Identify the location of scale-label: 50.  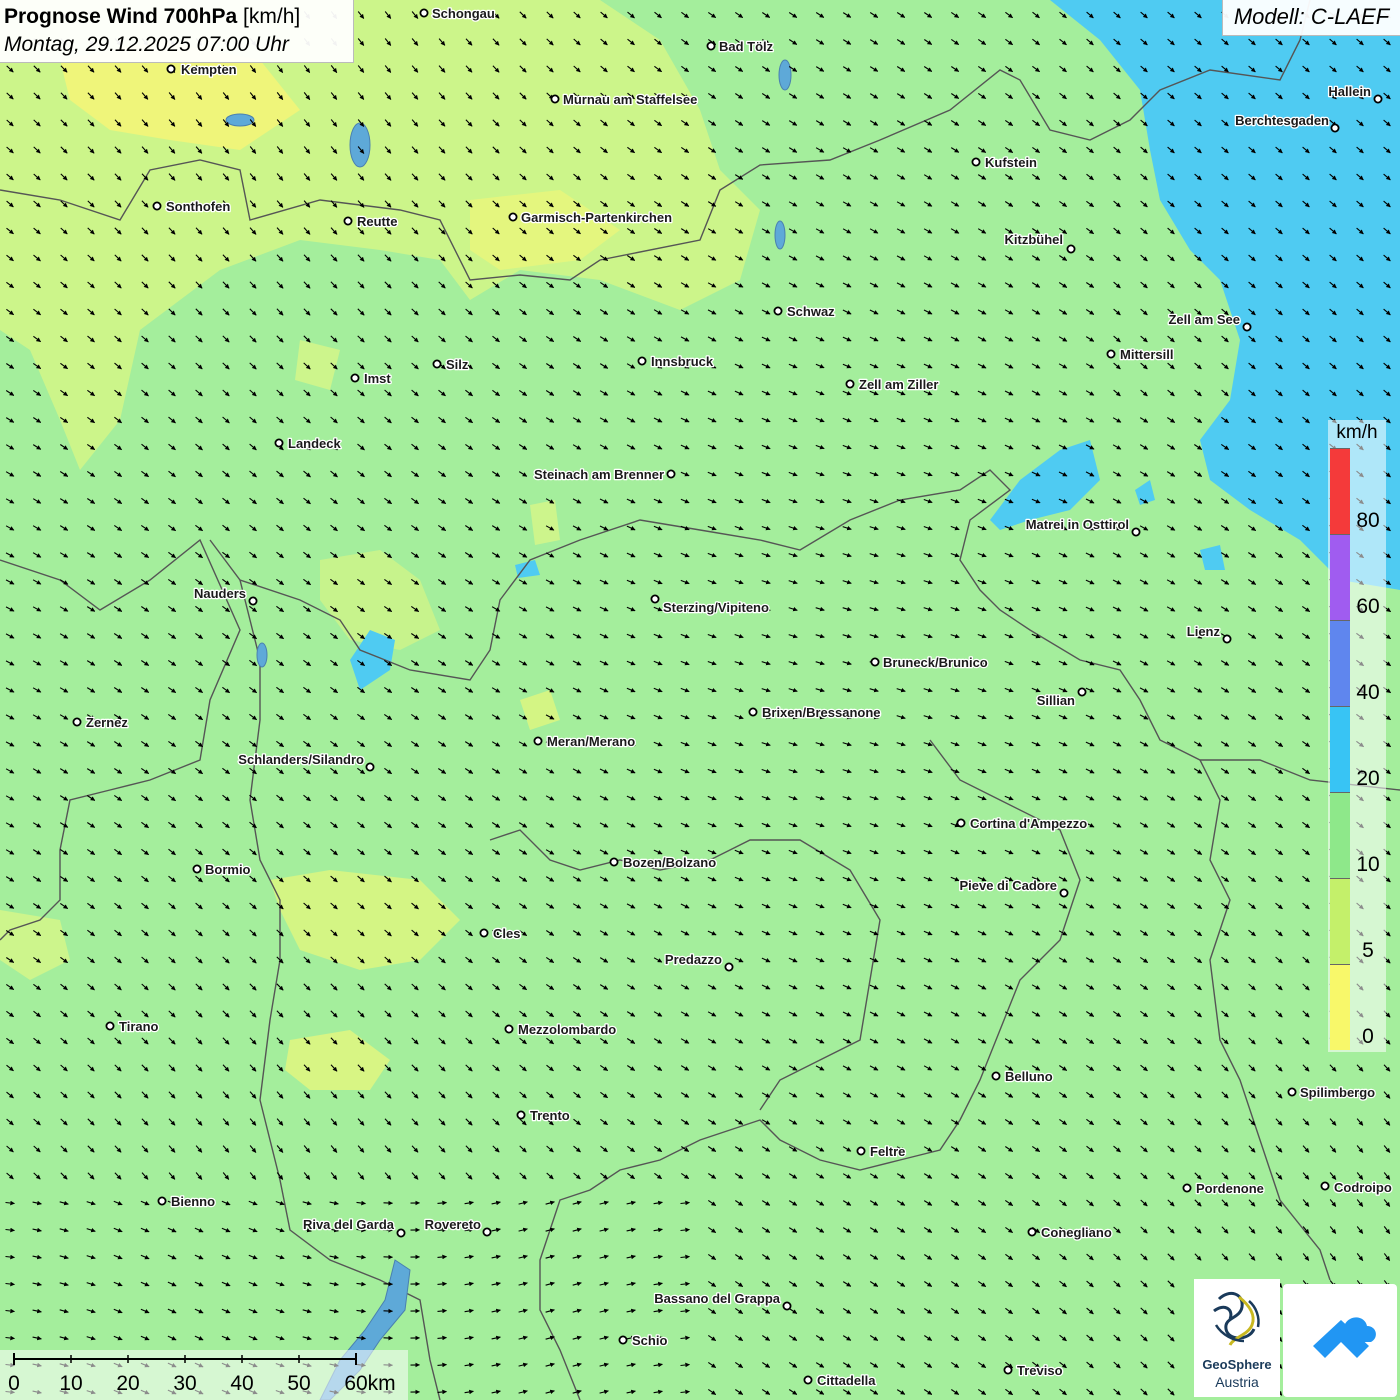
(299, 1383).